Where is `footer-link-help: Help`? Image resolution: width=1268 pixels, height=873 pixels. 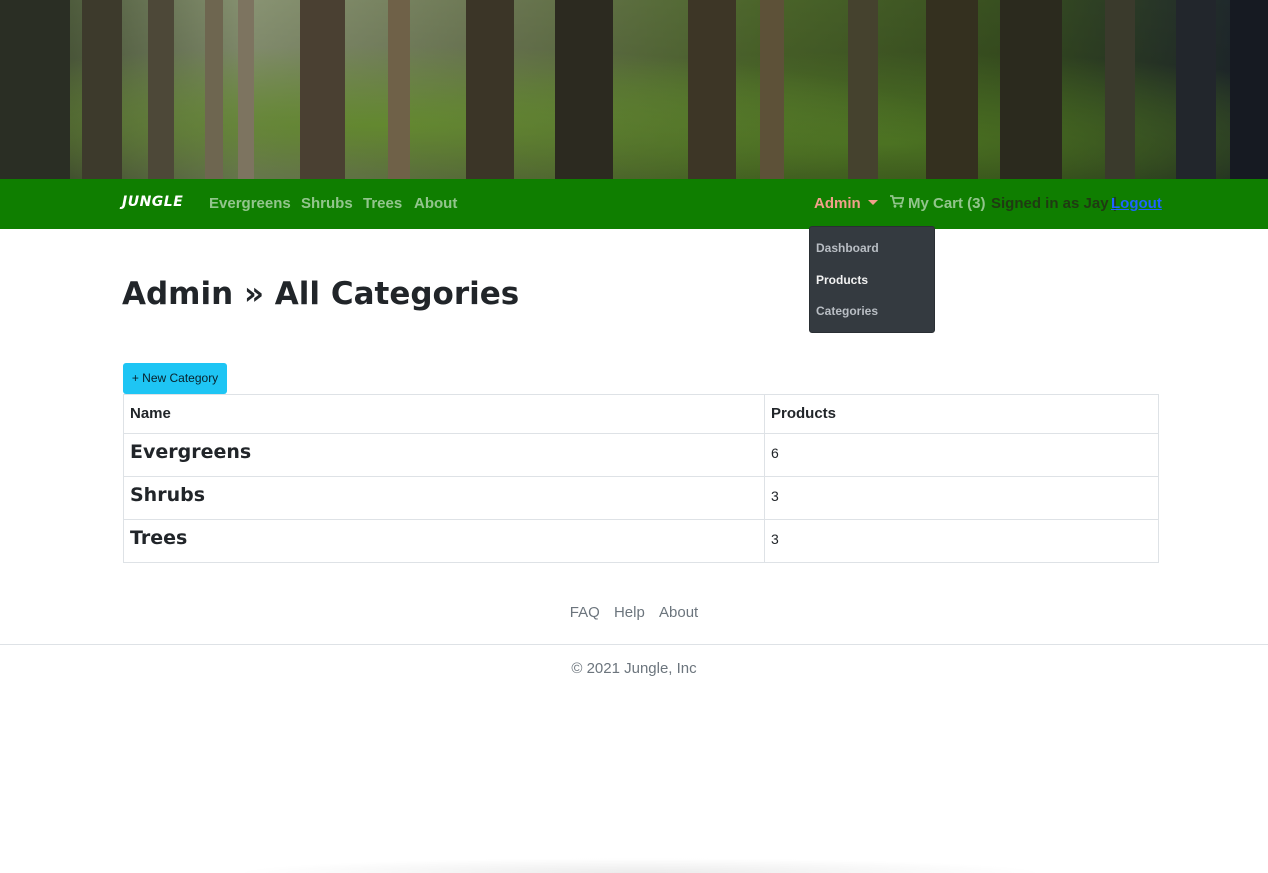 footer-link-help: Help is located at coordinates (629, 612).